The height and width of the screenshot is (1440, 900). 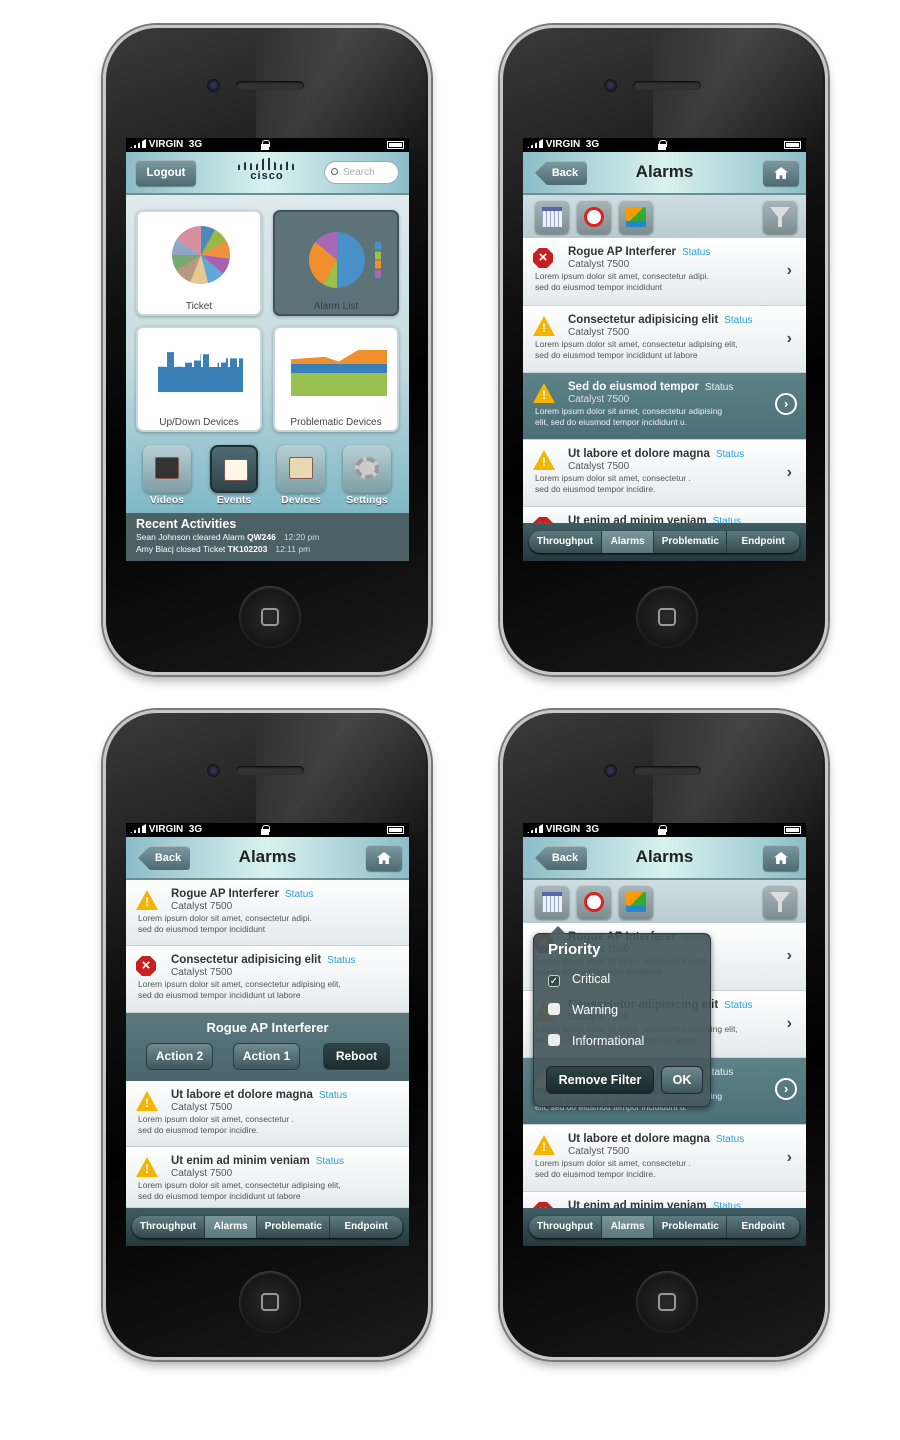 What do you see at coordinates (356, 1056) in the screenshot?
I see `reboot-button: Reboot` at bounding box center [356, 1056].